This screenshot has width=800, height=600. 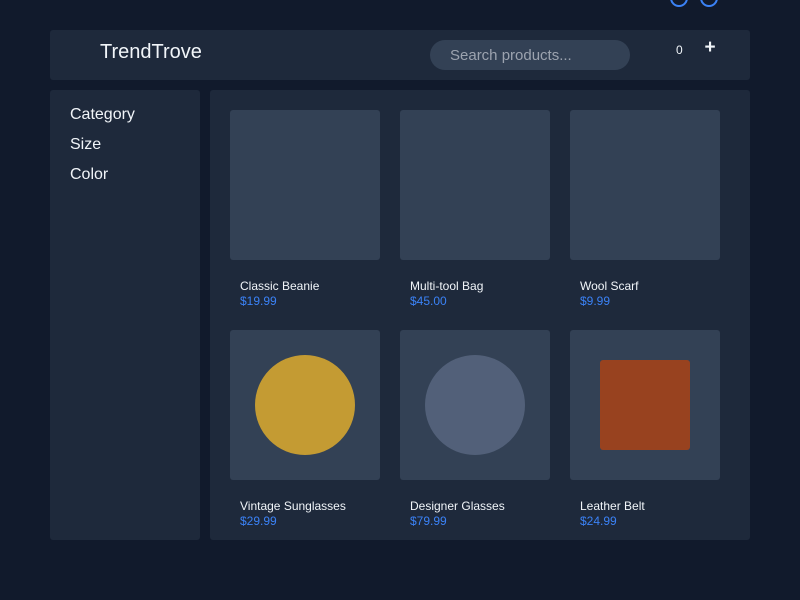 I want to click on product-name: Designer Glasses, so click(x=457, y=506).